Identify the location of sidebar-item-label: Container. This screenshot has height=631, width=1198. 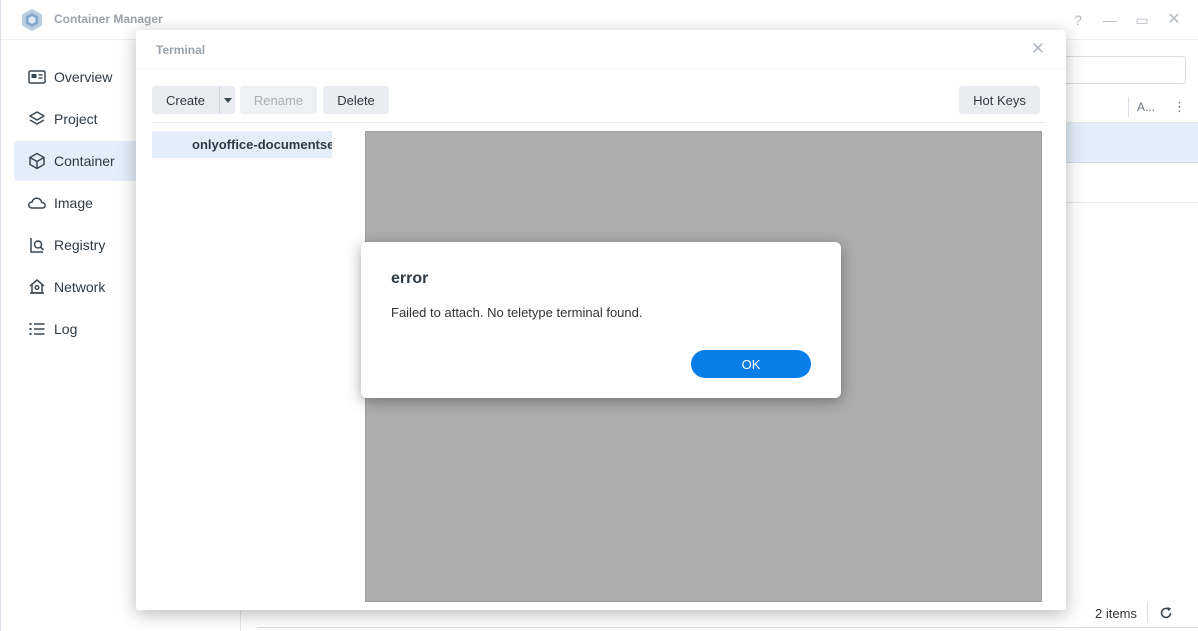
(84, 161).